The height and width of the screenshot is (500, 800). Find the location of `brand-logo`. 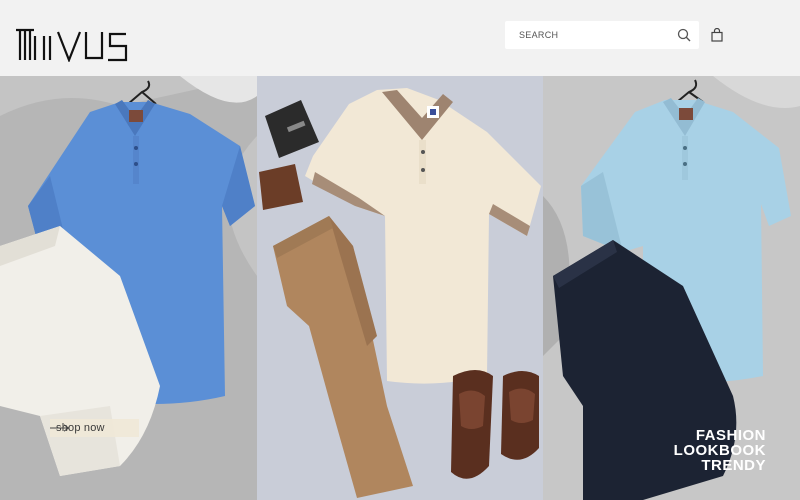

brand-logo is located at coordinates (72, 45).